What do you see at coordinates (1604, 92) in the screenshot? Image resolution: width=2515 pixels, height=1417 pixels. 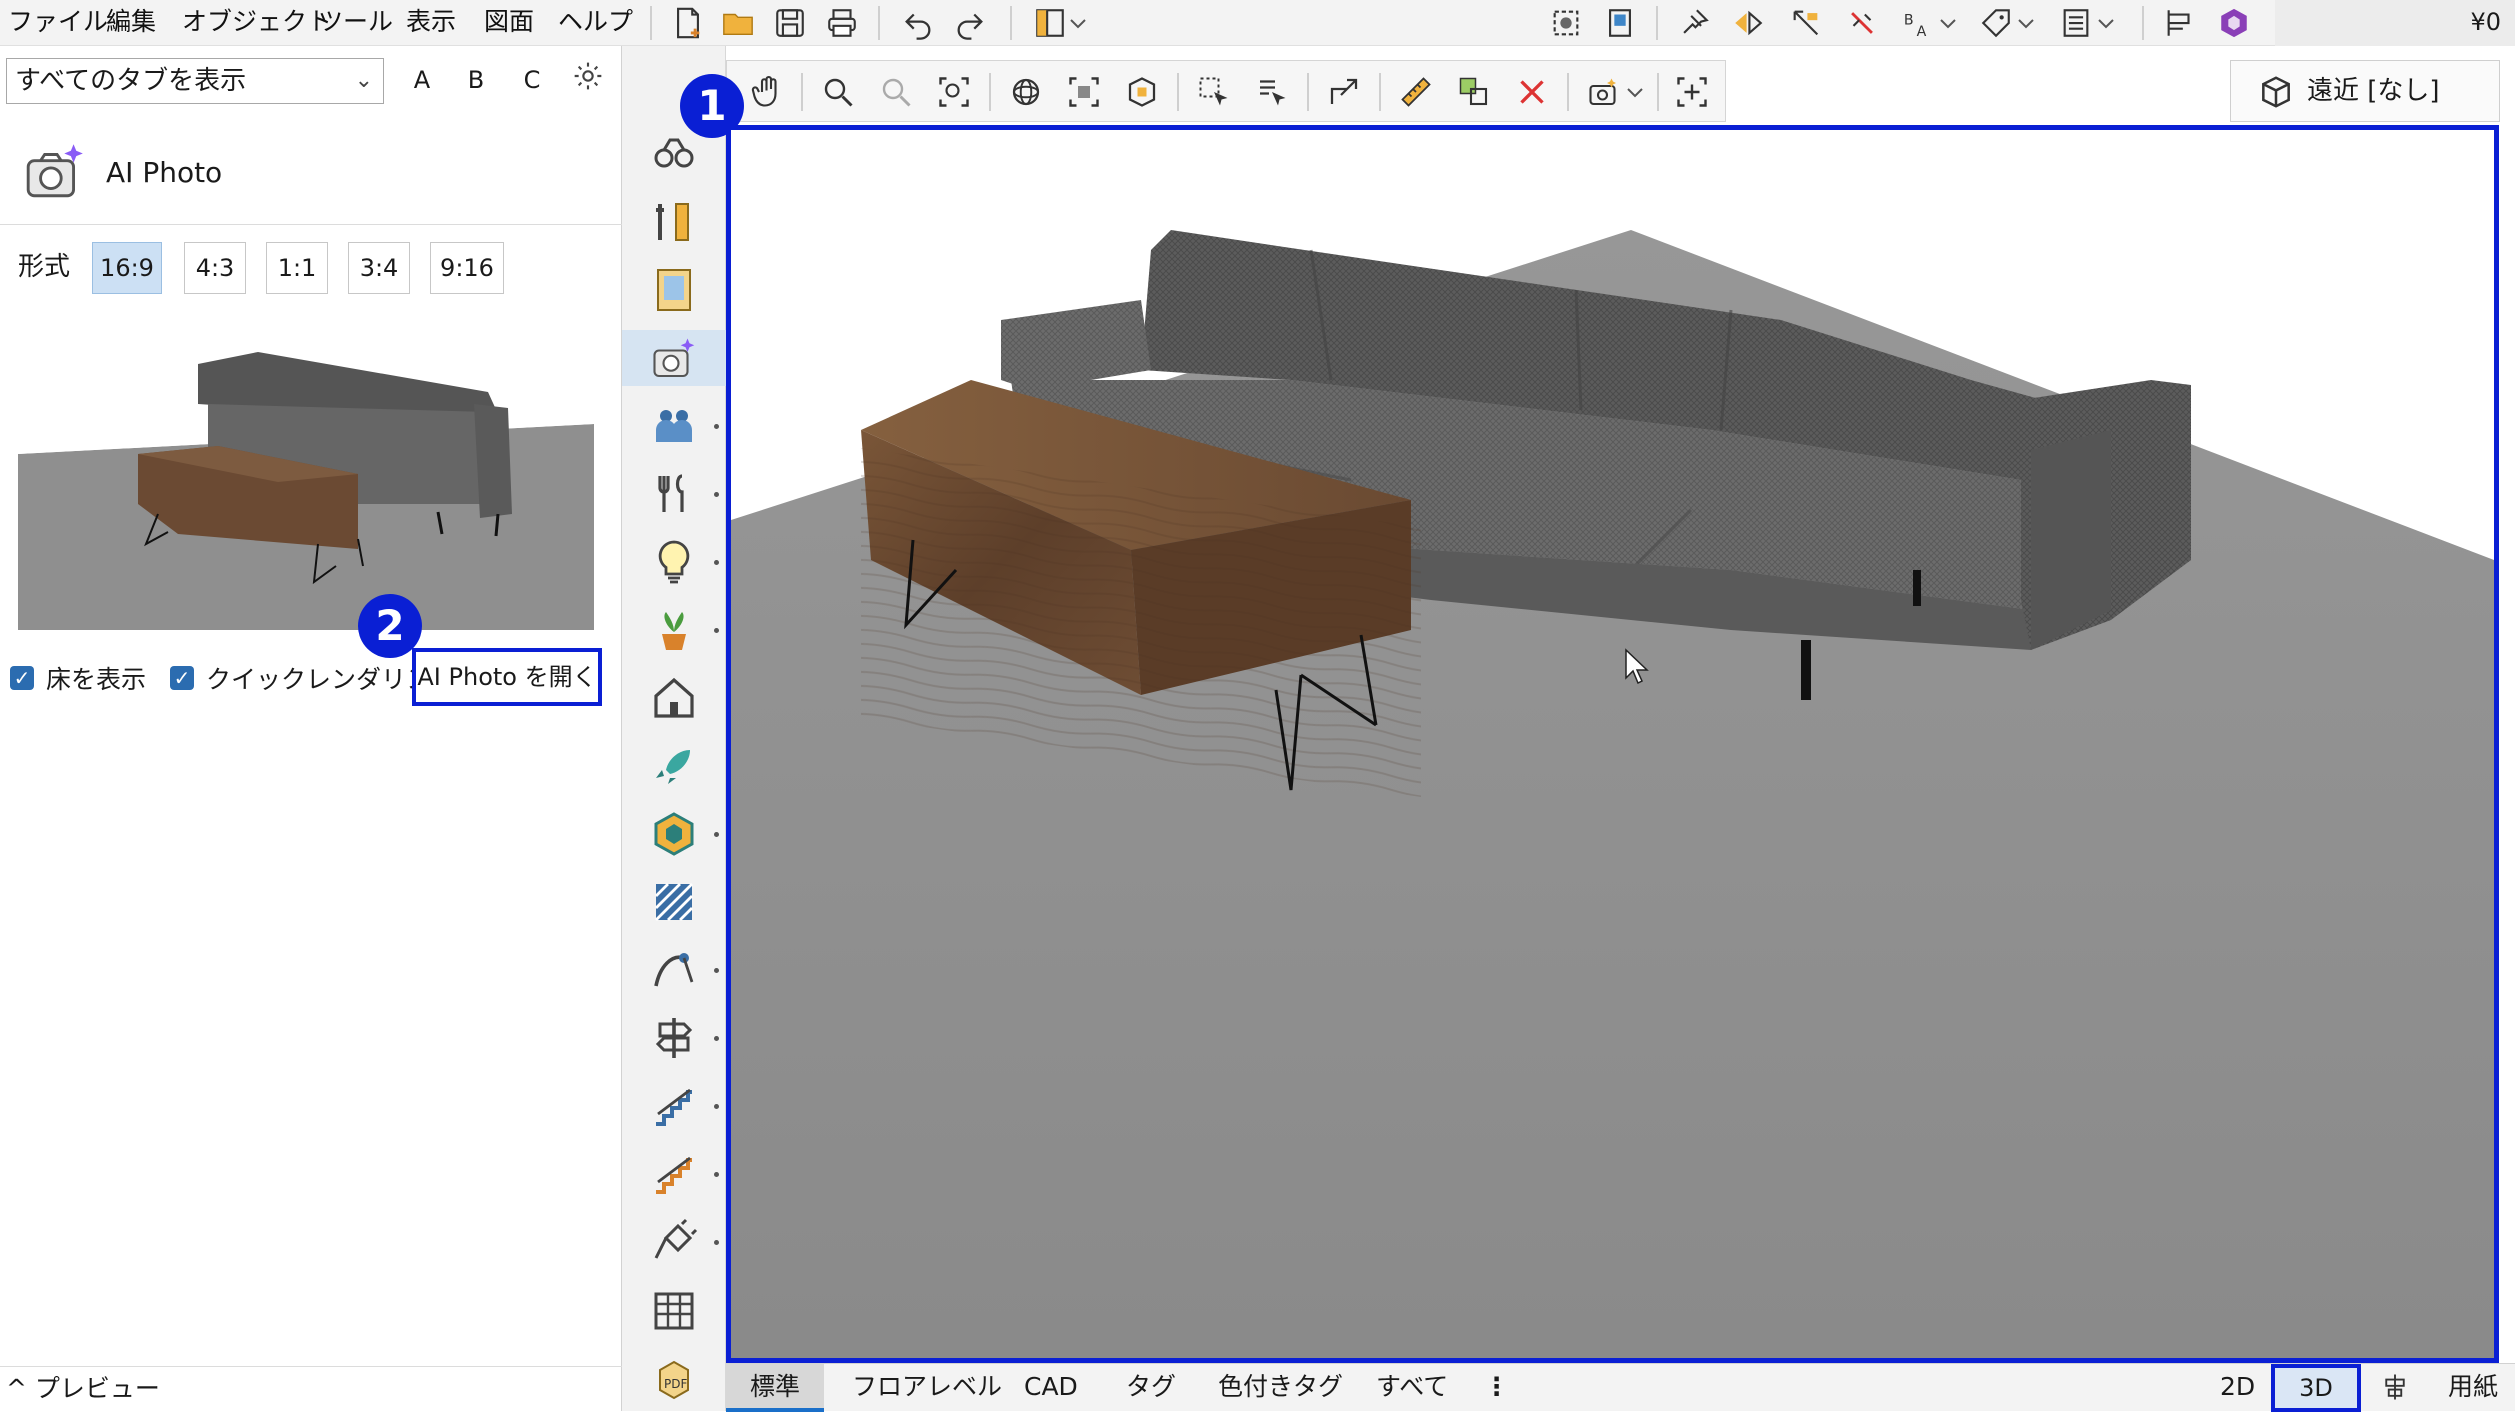 I see `camera-settings-icon` at bounding box center [1604, 92].